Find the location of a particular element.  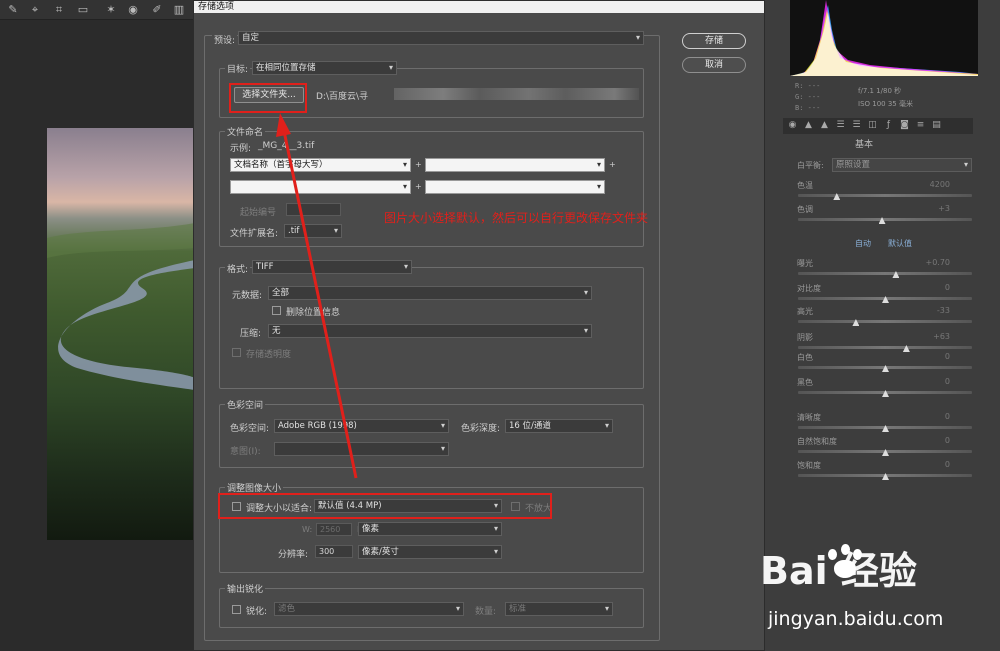

annotation-text: 图片大小选择默认，然后可以自行更改保存文件夹 is located at coordinates (516, 218).